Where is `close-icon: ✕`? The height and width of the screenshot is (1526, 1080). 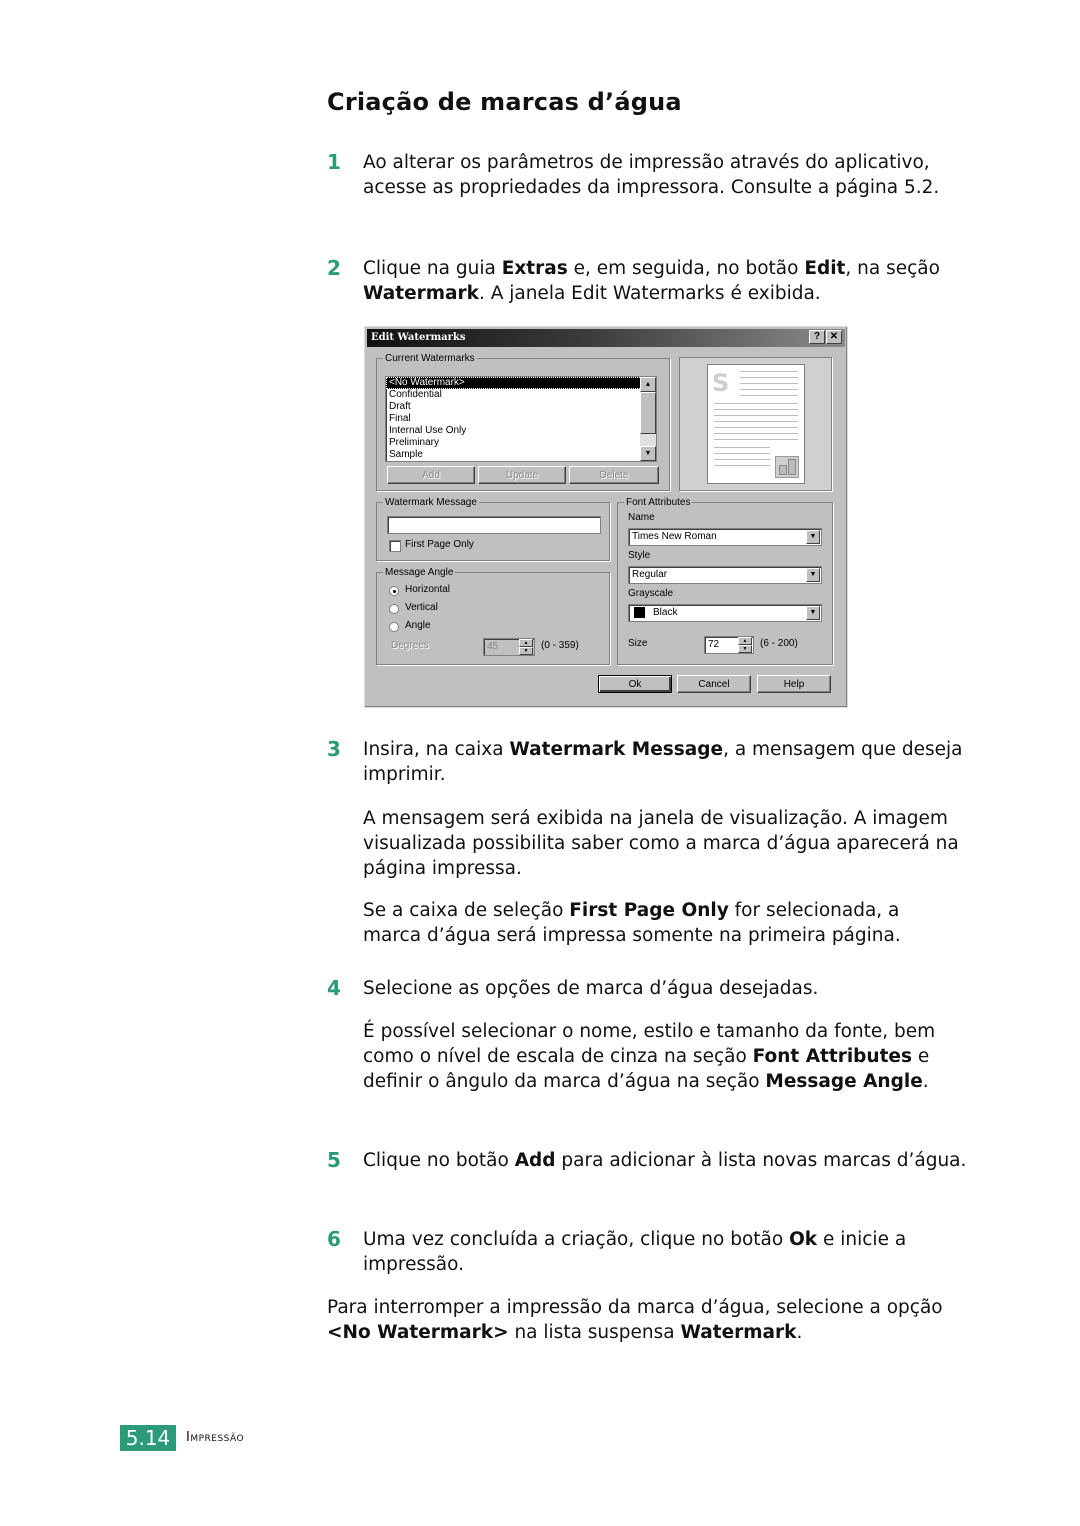
close-icon: ✕ is located at coordinates (834, 337).